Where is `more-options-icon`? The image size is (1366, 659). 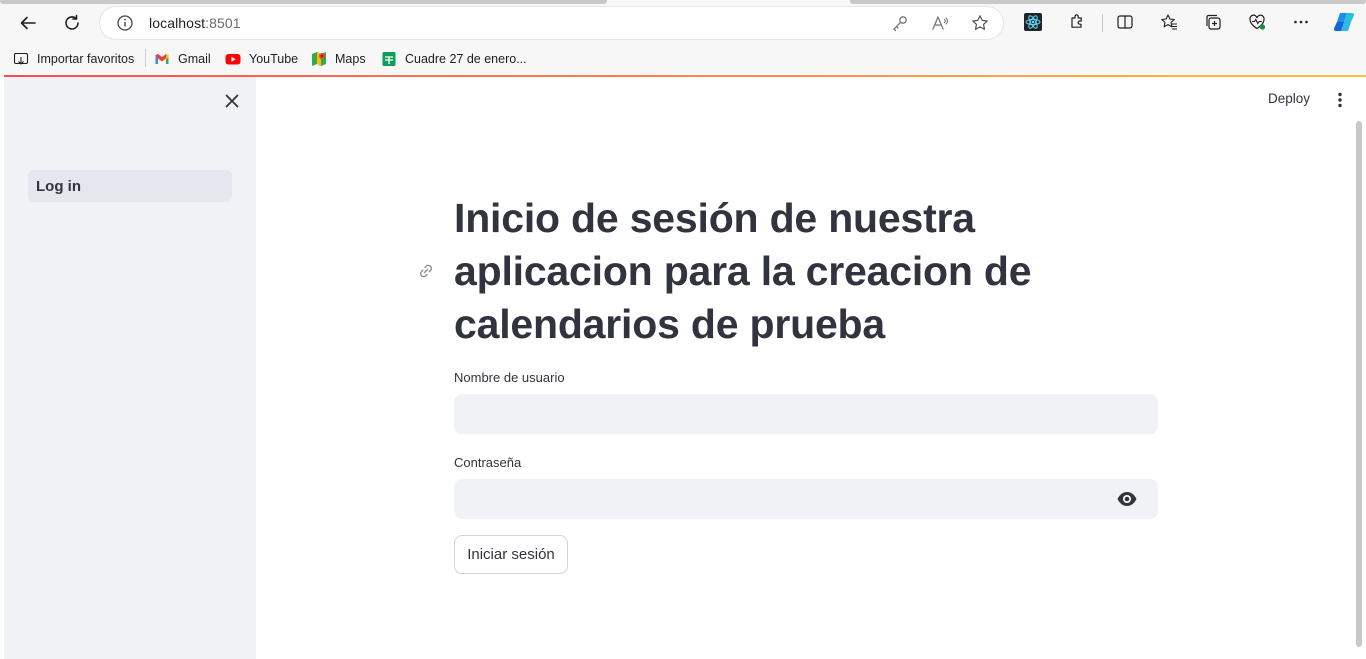 more-options-icon is located at coordinates (1301, 22).